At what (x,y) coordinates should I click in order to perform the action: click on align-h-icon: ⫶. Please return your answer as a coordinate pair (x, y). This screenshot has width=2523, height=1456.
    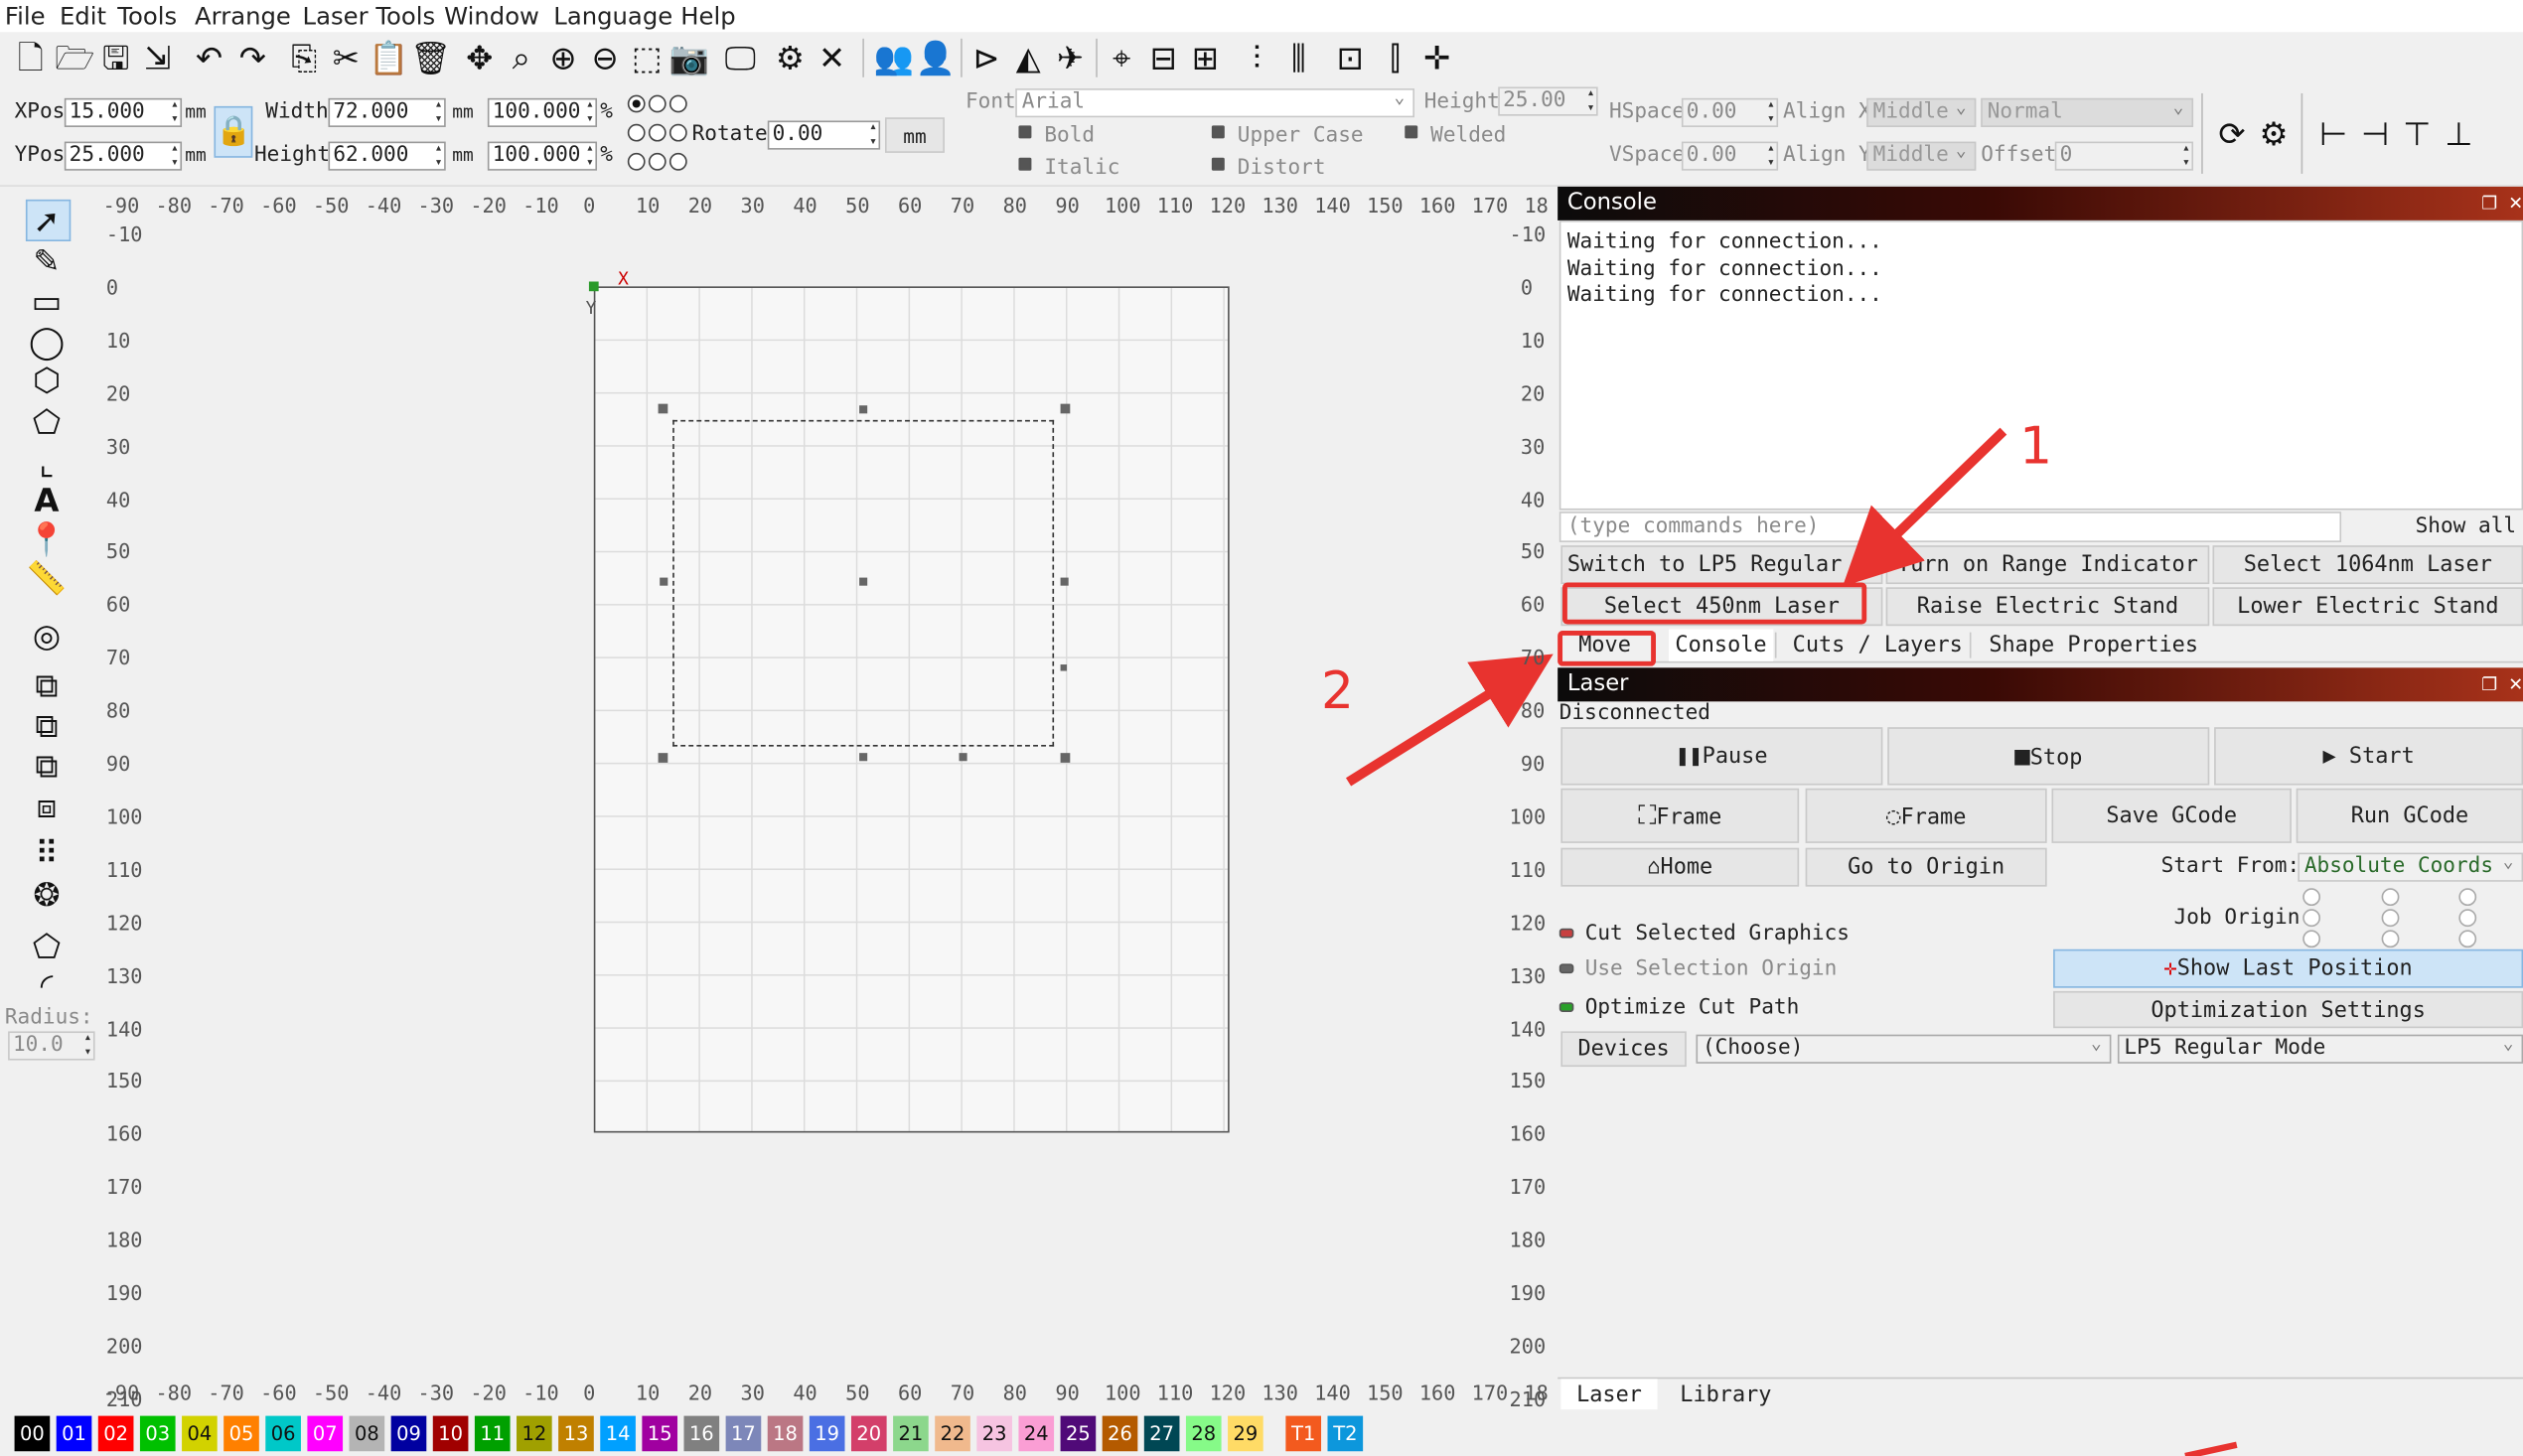
    Looking at the image, I should click on (1257, 58).